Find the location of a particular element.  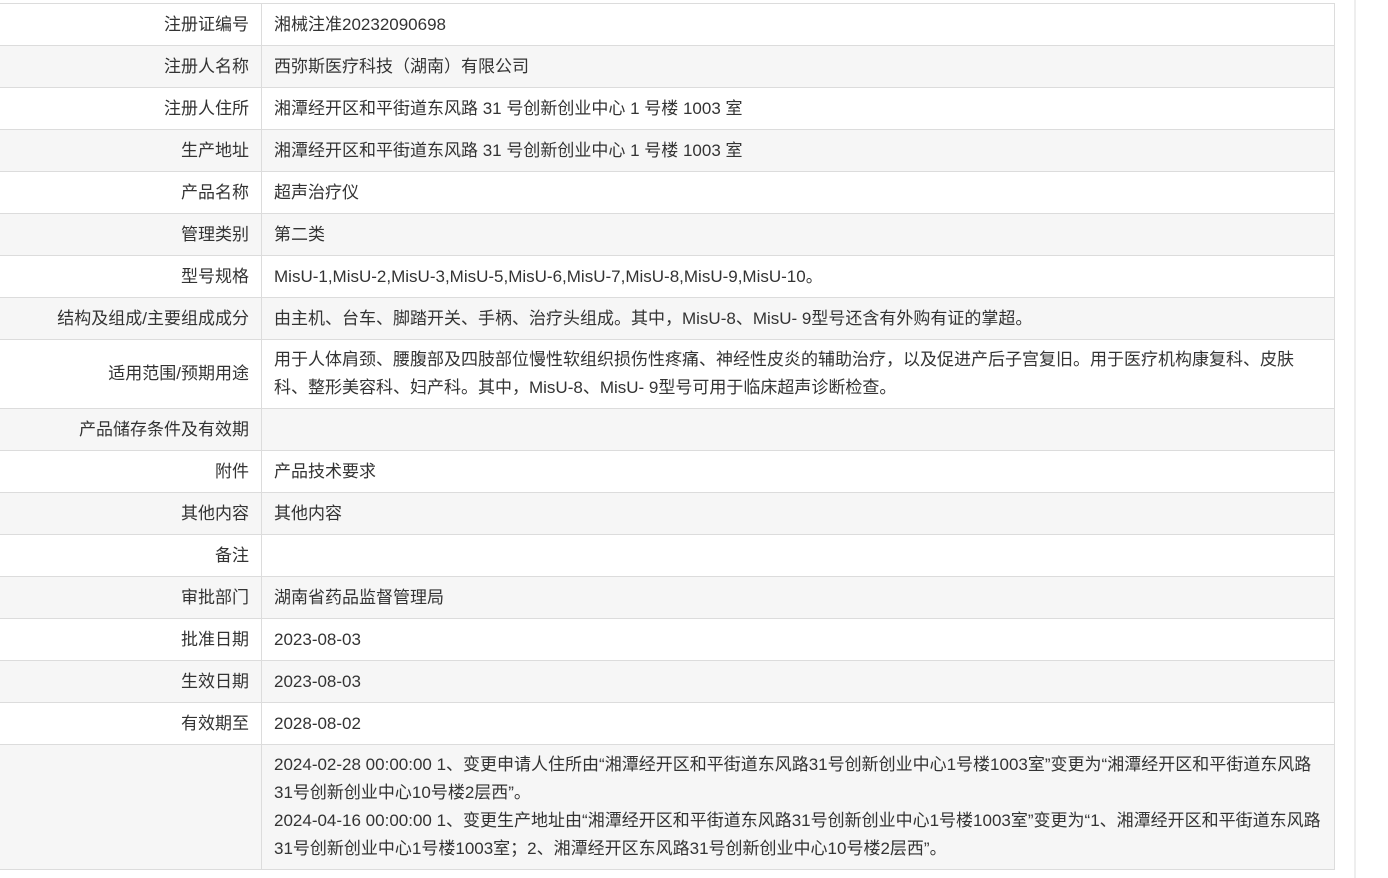

row-label is located at coordinates (131, 807).